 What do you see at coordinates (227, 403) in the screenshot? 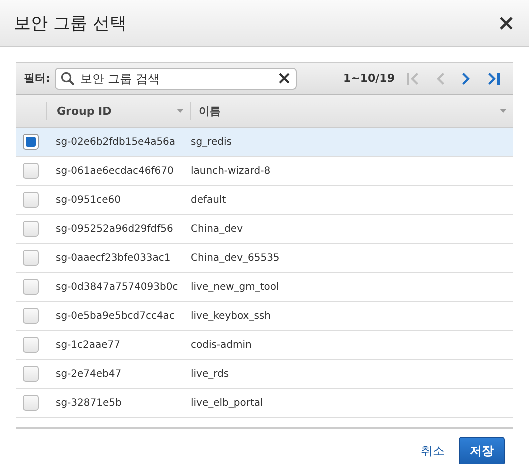
I see `name-cell-text: live_elb_portal` at bounding box center [227, 403].